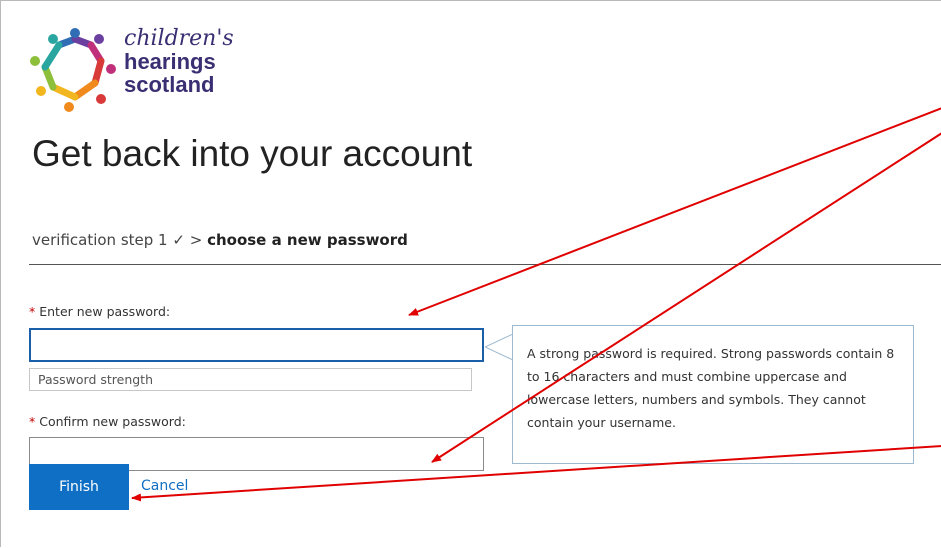  What do you see at coordinates (179, 38) in the screenshot?
I see `logo-text-line1: children's` at bounding box center [179, 38].